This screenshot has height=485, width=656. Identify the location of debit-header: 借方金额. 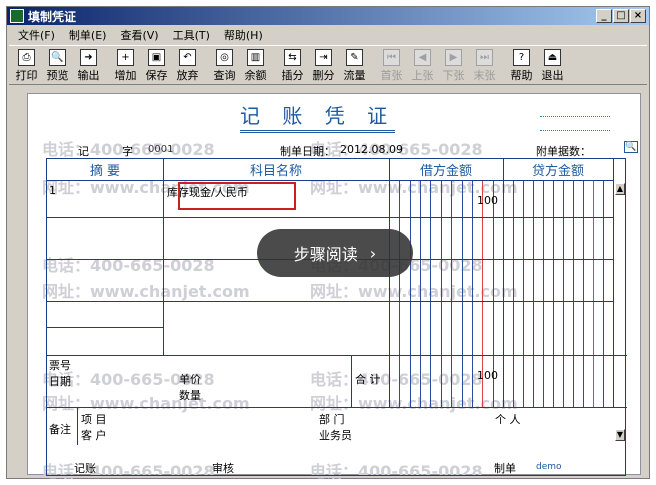
(446, 170).